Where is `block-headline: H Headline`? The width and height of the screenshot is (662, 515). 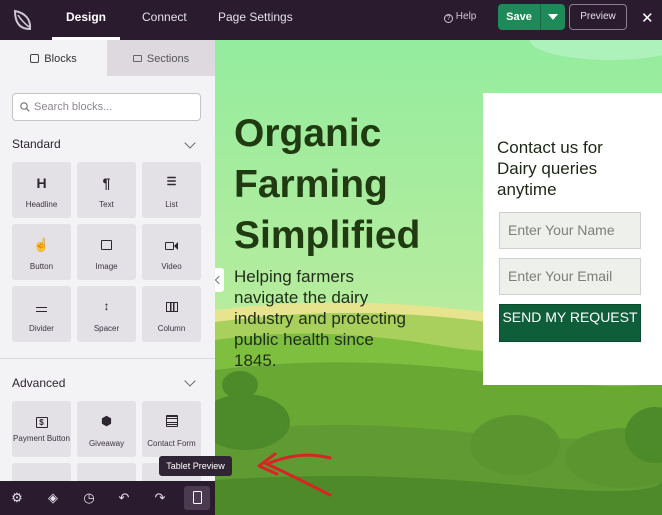
block-headline: H Headline is located at coordinates (41, 190).